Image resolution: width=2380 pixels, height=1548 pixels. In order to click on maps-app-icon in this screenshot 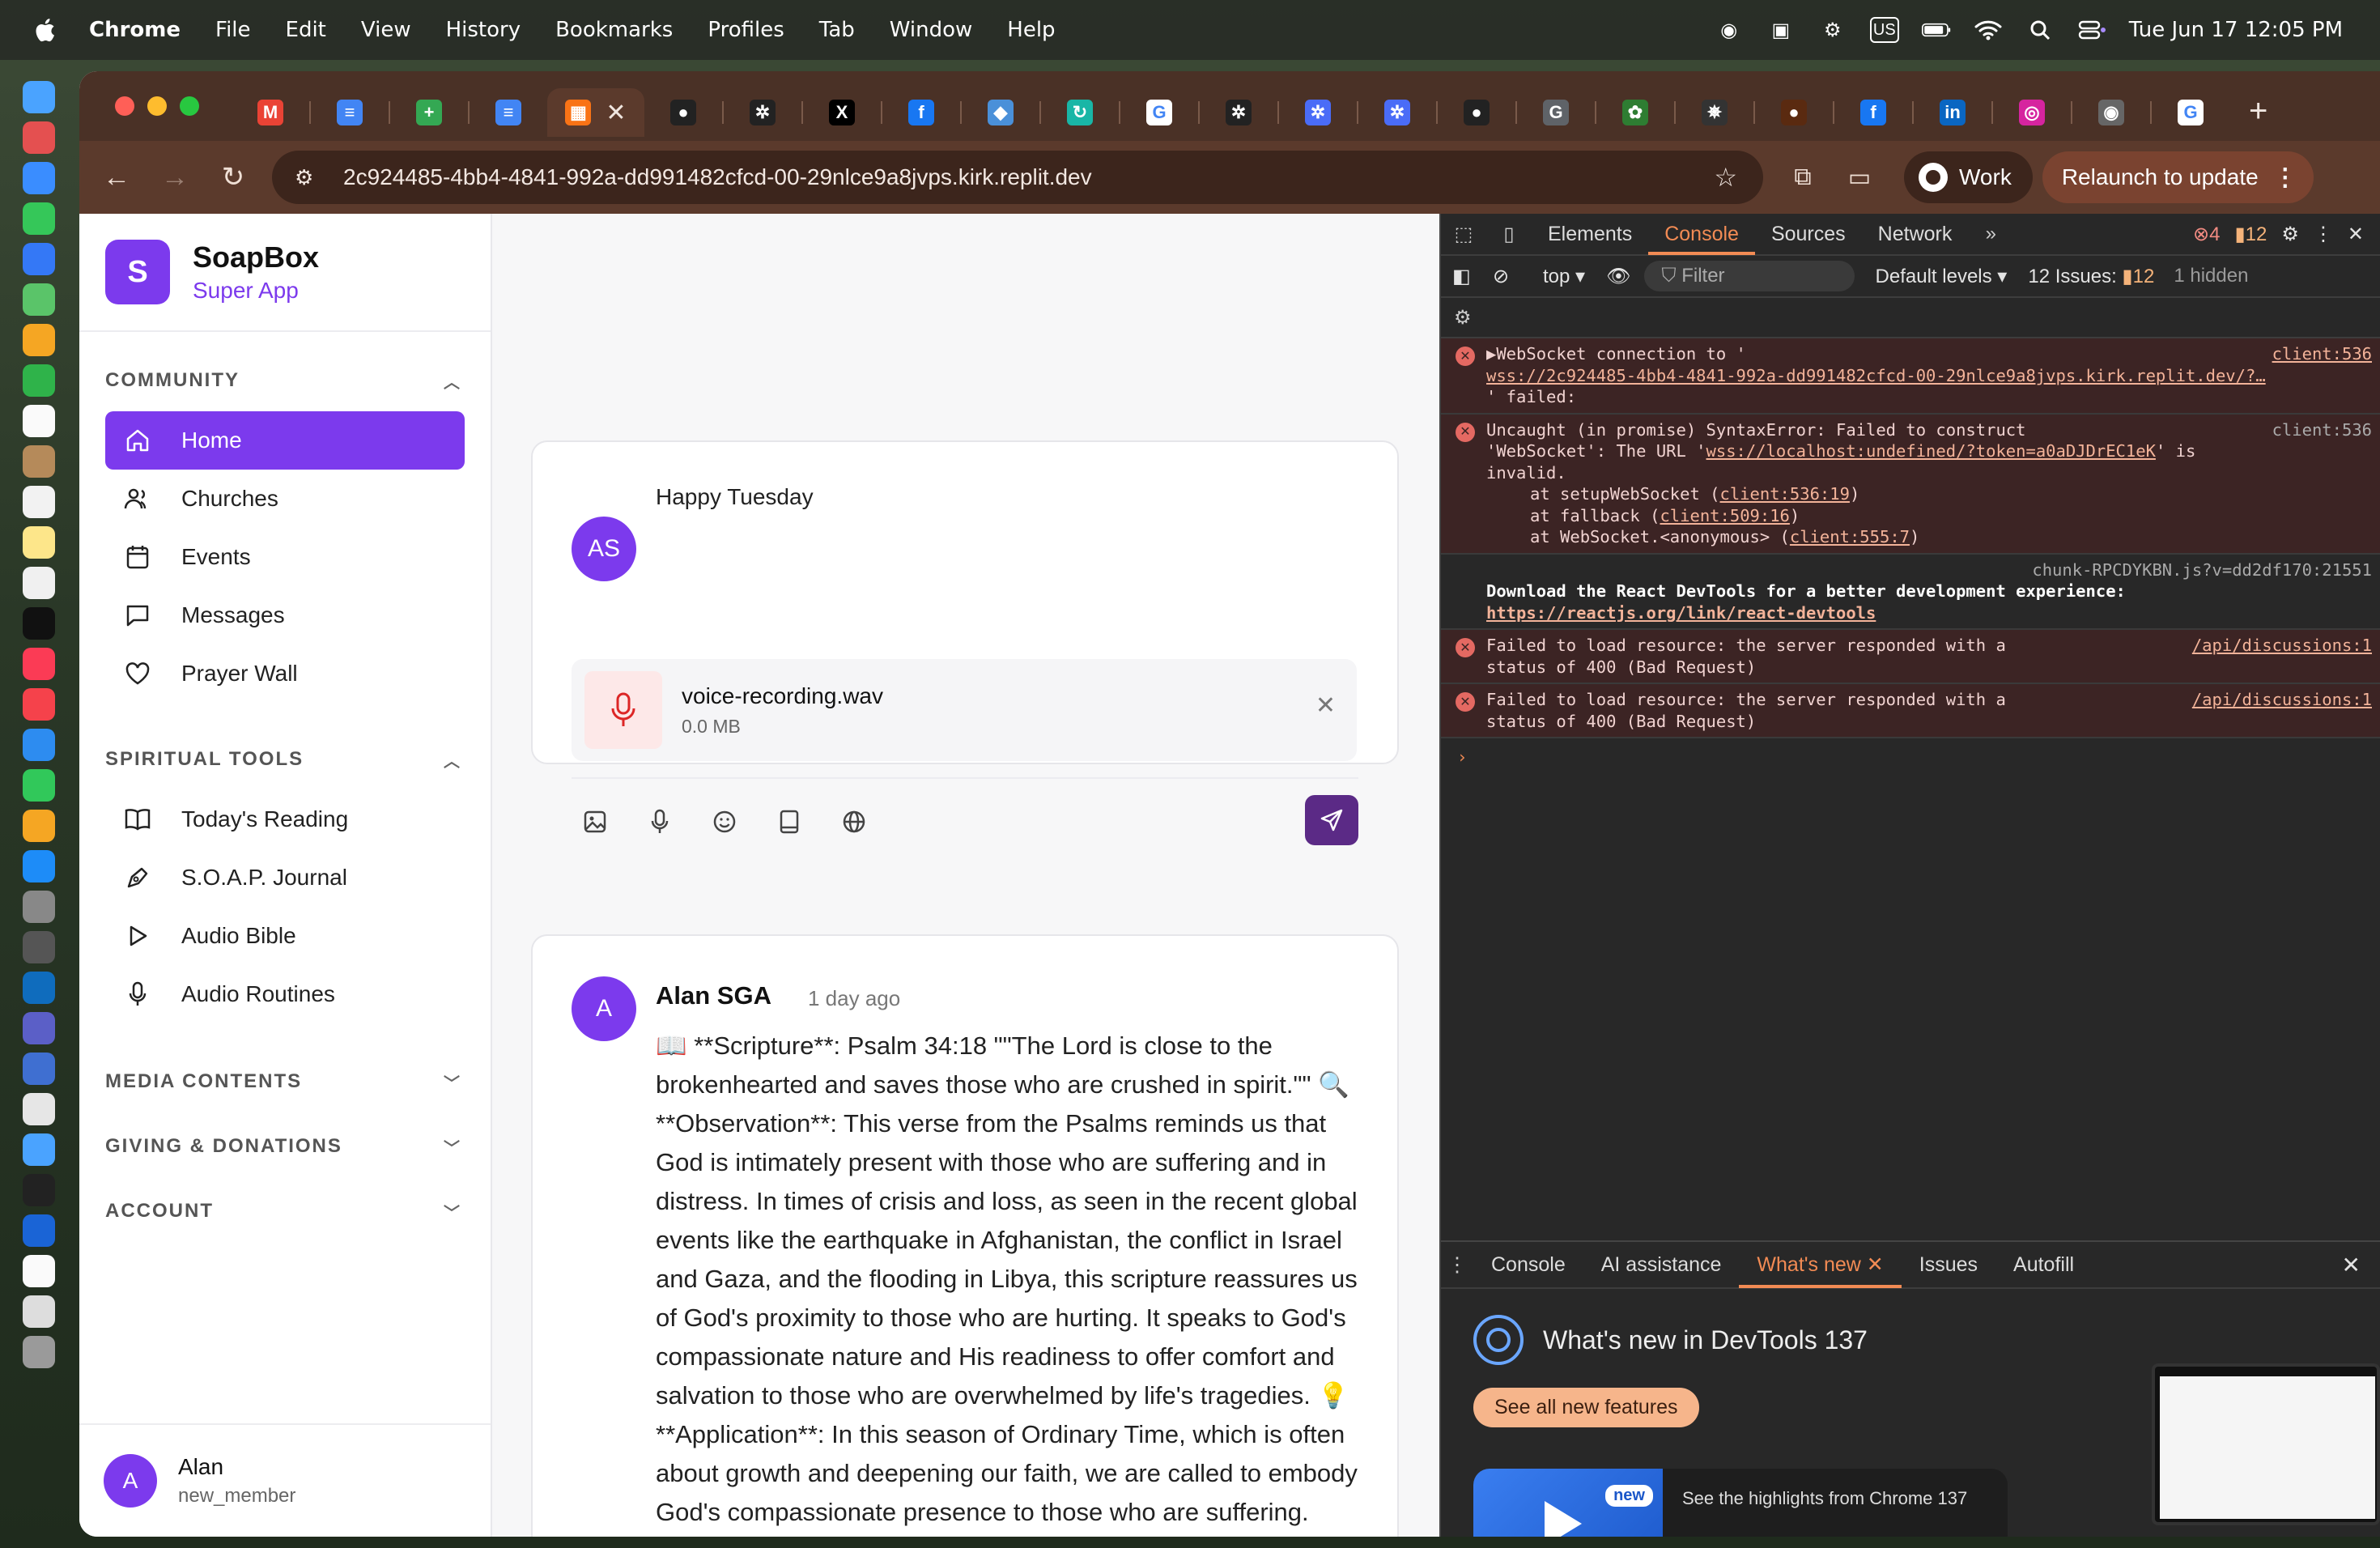, I will do `click(39, 1149)`.